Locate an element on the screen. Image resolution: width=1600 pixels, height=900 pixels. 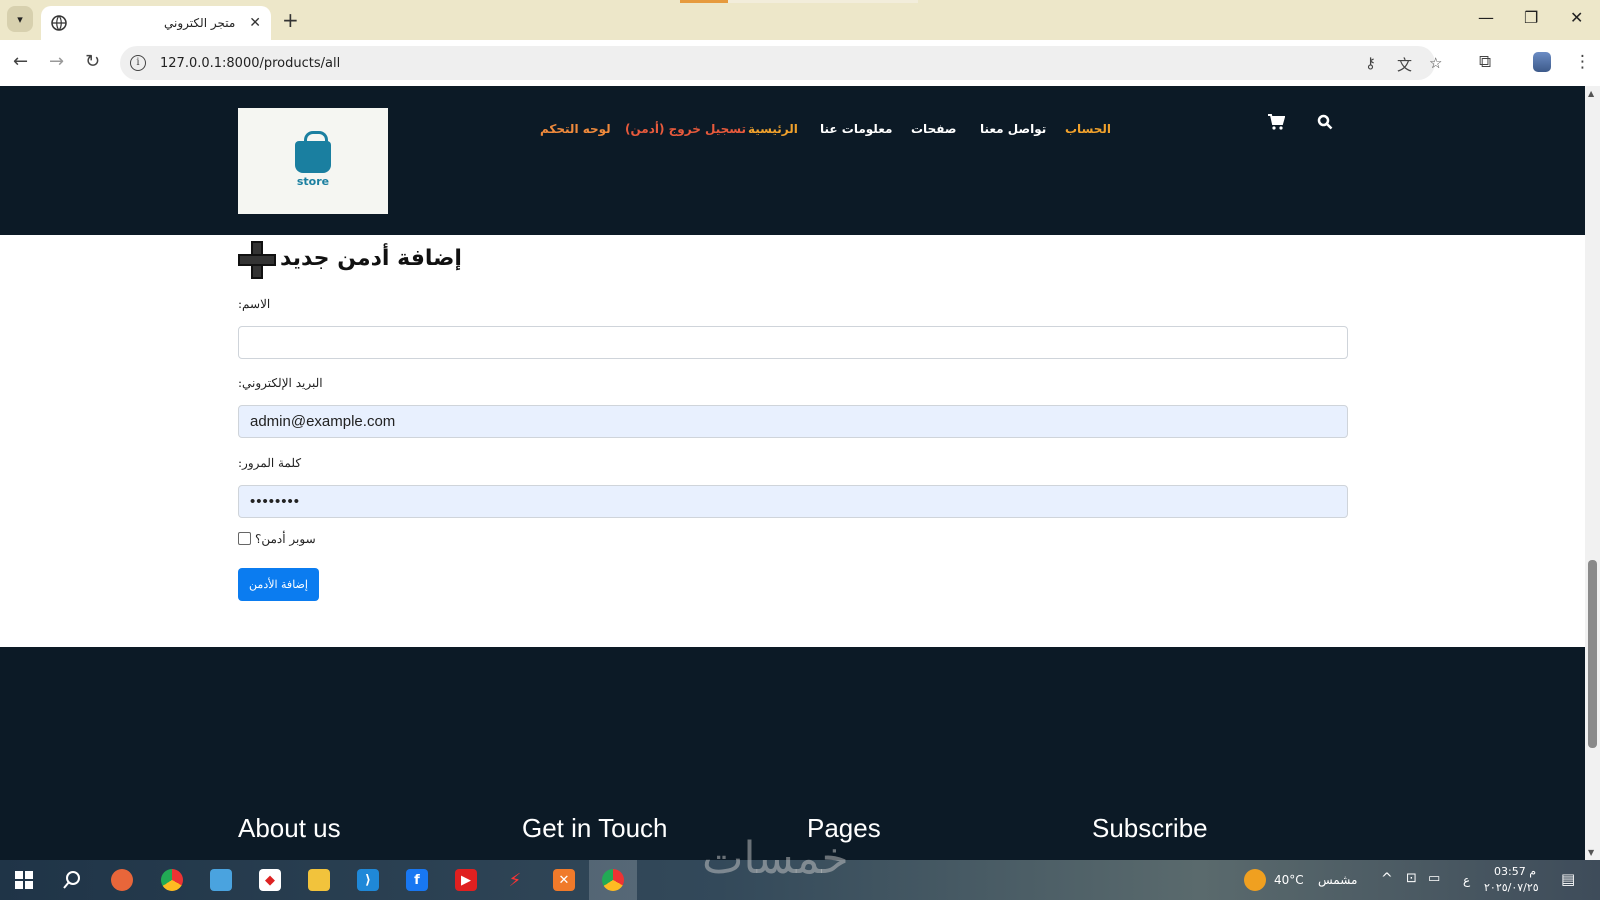
logo-text: store is located at coordinates (313, 181).